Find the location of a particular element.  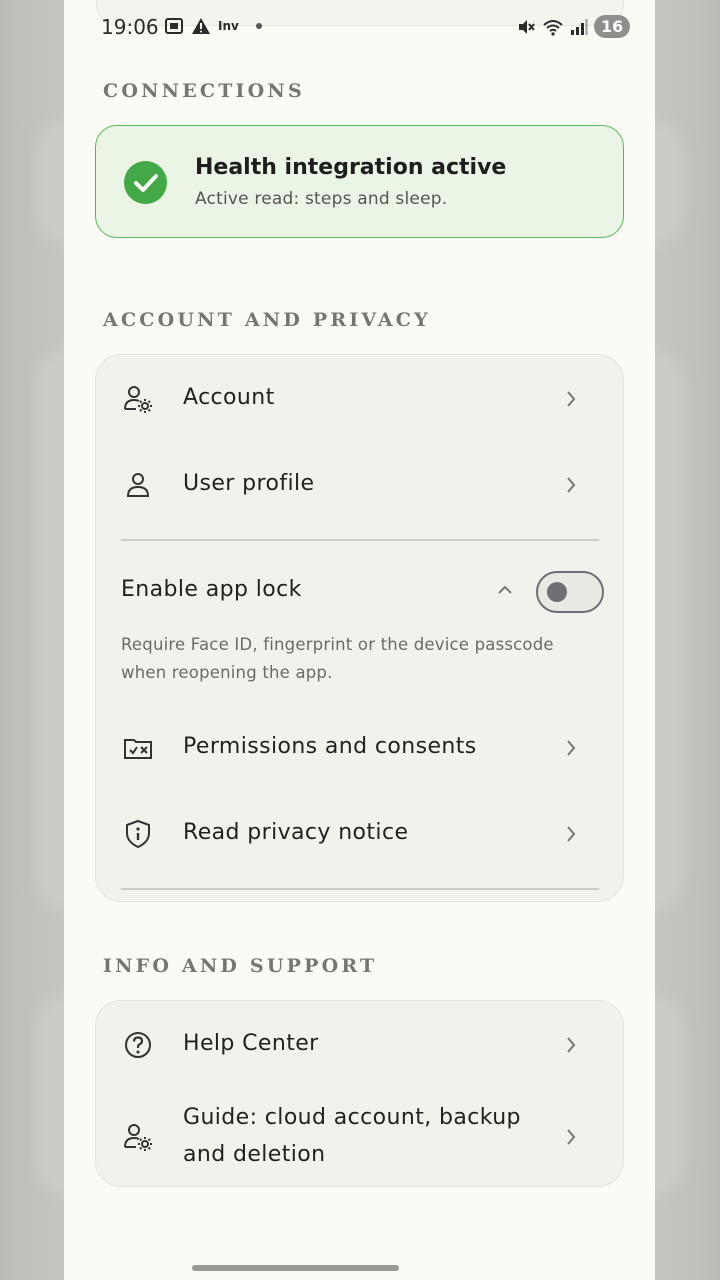

toggle-knob is located at coordinates (557, 592).